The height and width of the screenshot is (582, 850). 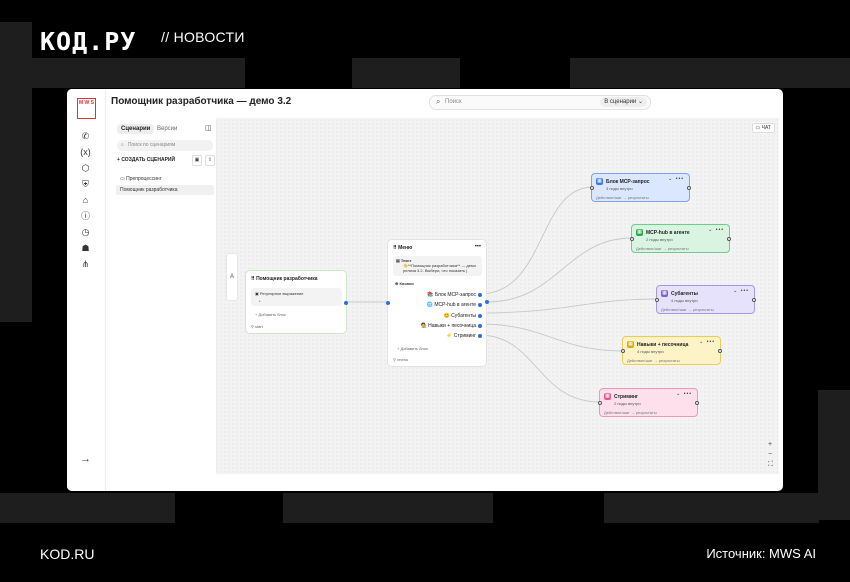 I want to click on menu-button-3: 😊 Субагенты, so click(x=460, y=316).